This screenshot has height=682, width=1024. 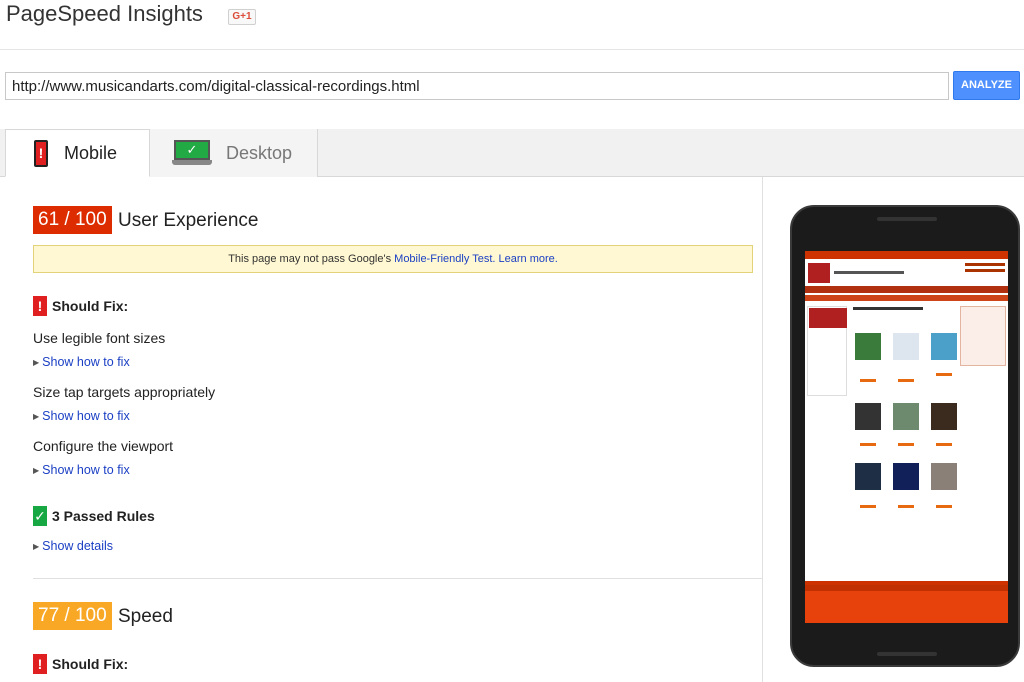 I want to click on passed-rules-label: 3 Passed Rules, so click(x=103, y=516).